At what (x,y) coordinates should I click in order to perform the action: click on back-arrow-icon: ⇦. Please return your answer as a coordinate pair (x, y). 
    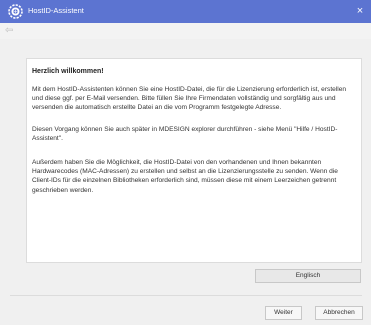
    Looking at the image, I should click on (11, 31).